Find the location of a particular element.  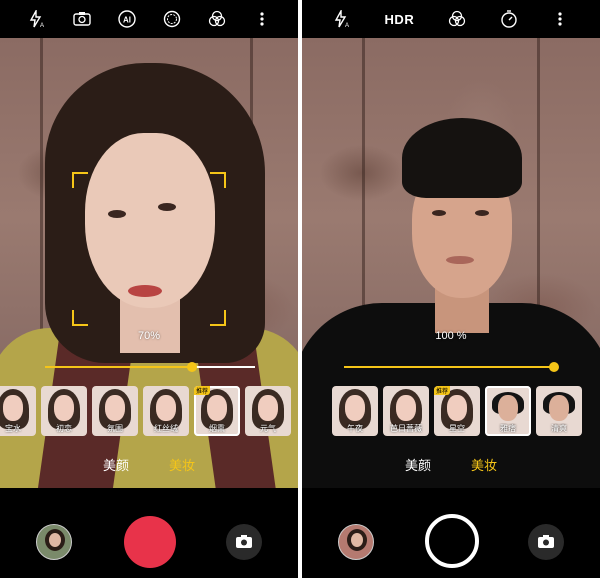

beauty-percent: 70% is located at coordinates (149, 336).